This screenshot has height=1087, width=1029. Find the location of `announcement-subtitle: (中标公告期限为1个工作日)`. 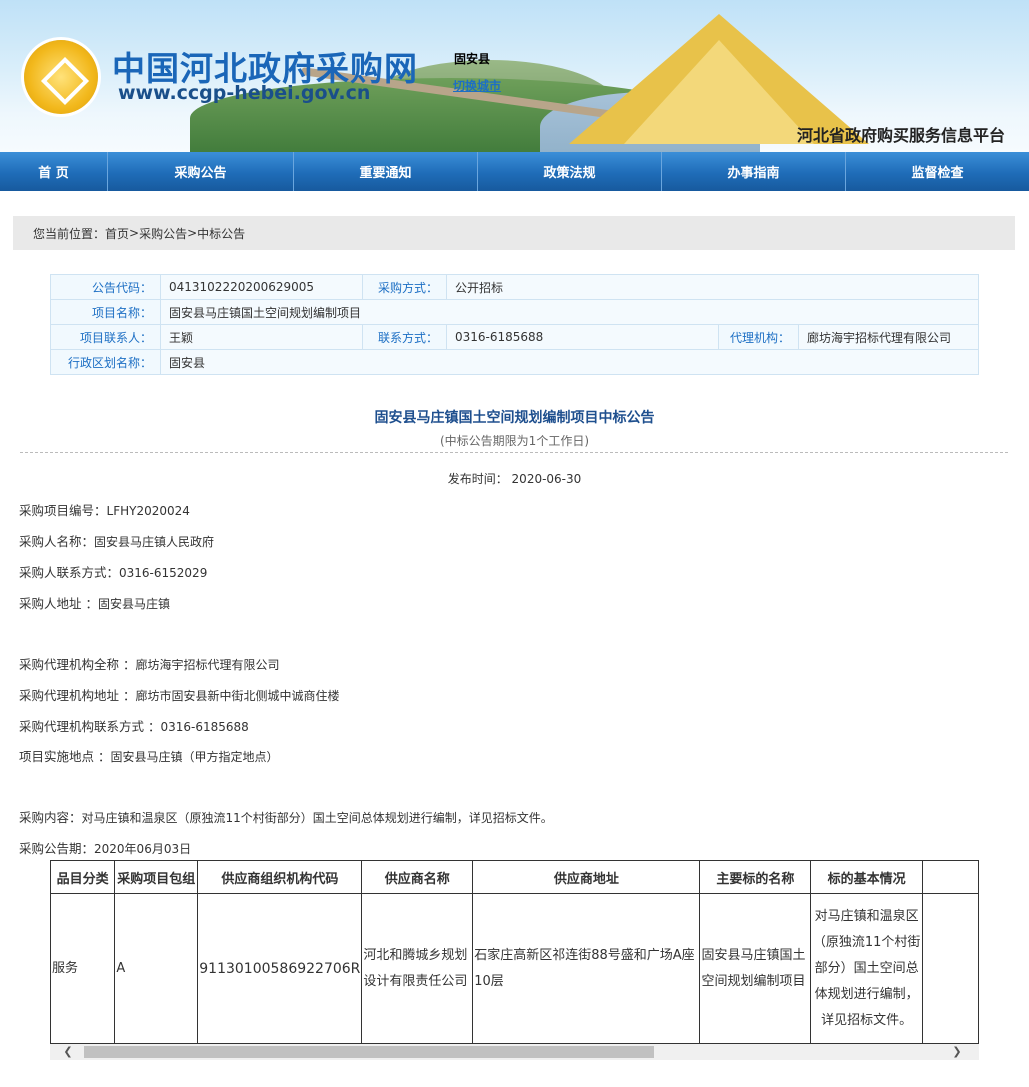

announcement-subtitle: (中标公告期限为1个工作日) is located at coordinates (514, 441).